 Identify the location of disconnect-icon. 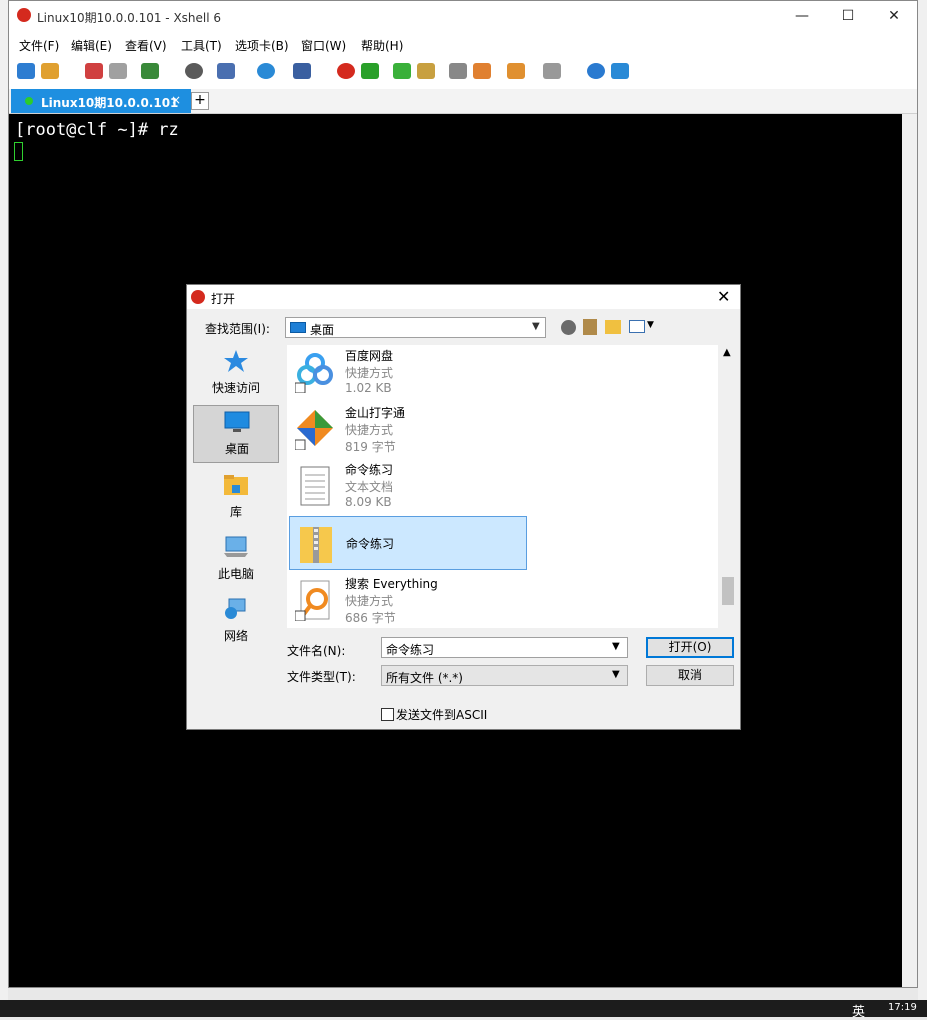
(118, 71).